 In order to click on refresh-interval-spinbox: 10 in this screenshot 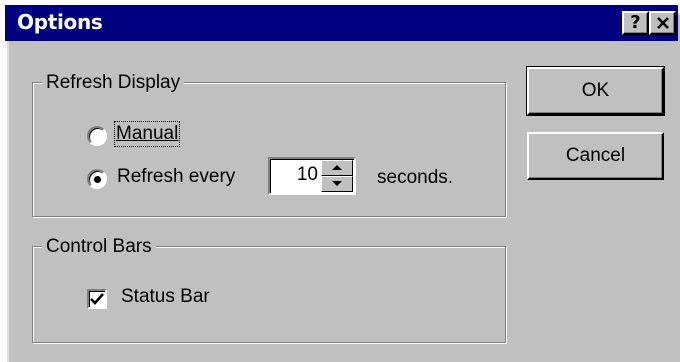, I will do `click(312, 176)`.